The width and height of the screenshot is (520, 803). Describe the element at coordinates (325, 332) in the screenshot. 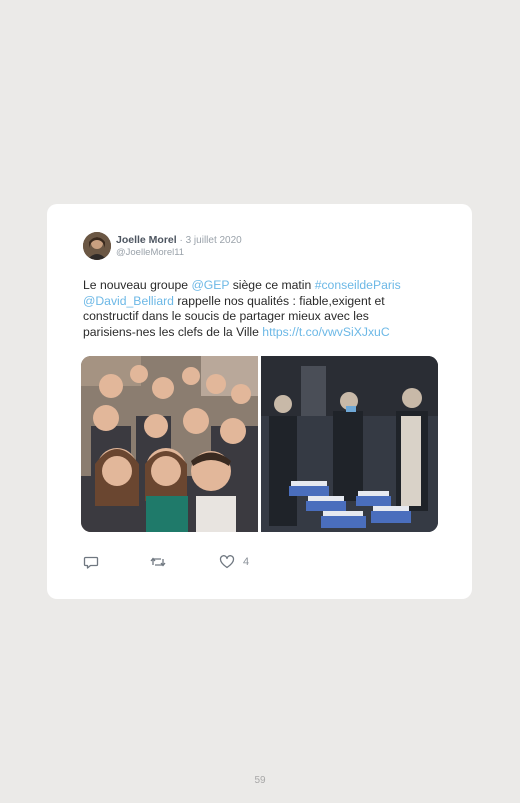

I see `tweet-link: https://t.co/vwvSiXJxuC` at that location.